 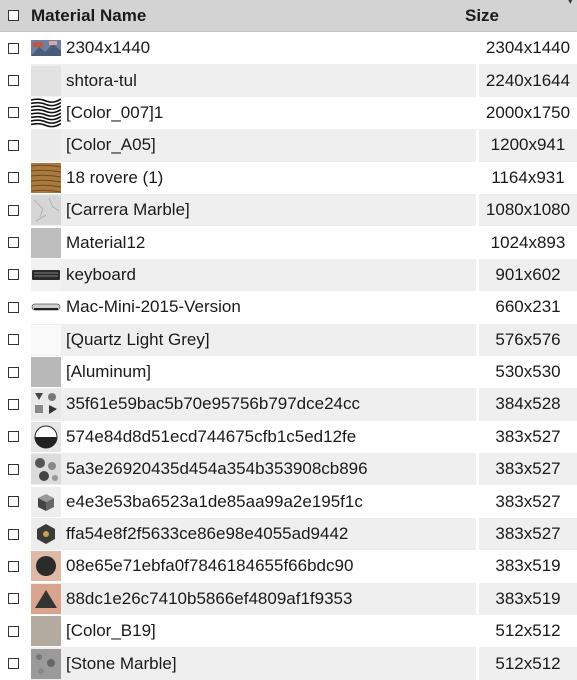 I want to click on gray-thumbnail, so click(x=46, y=242).